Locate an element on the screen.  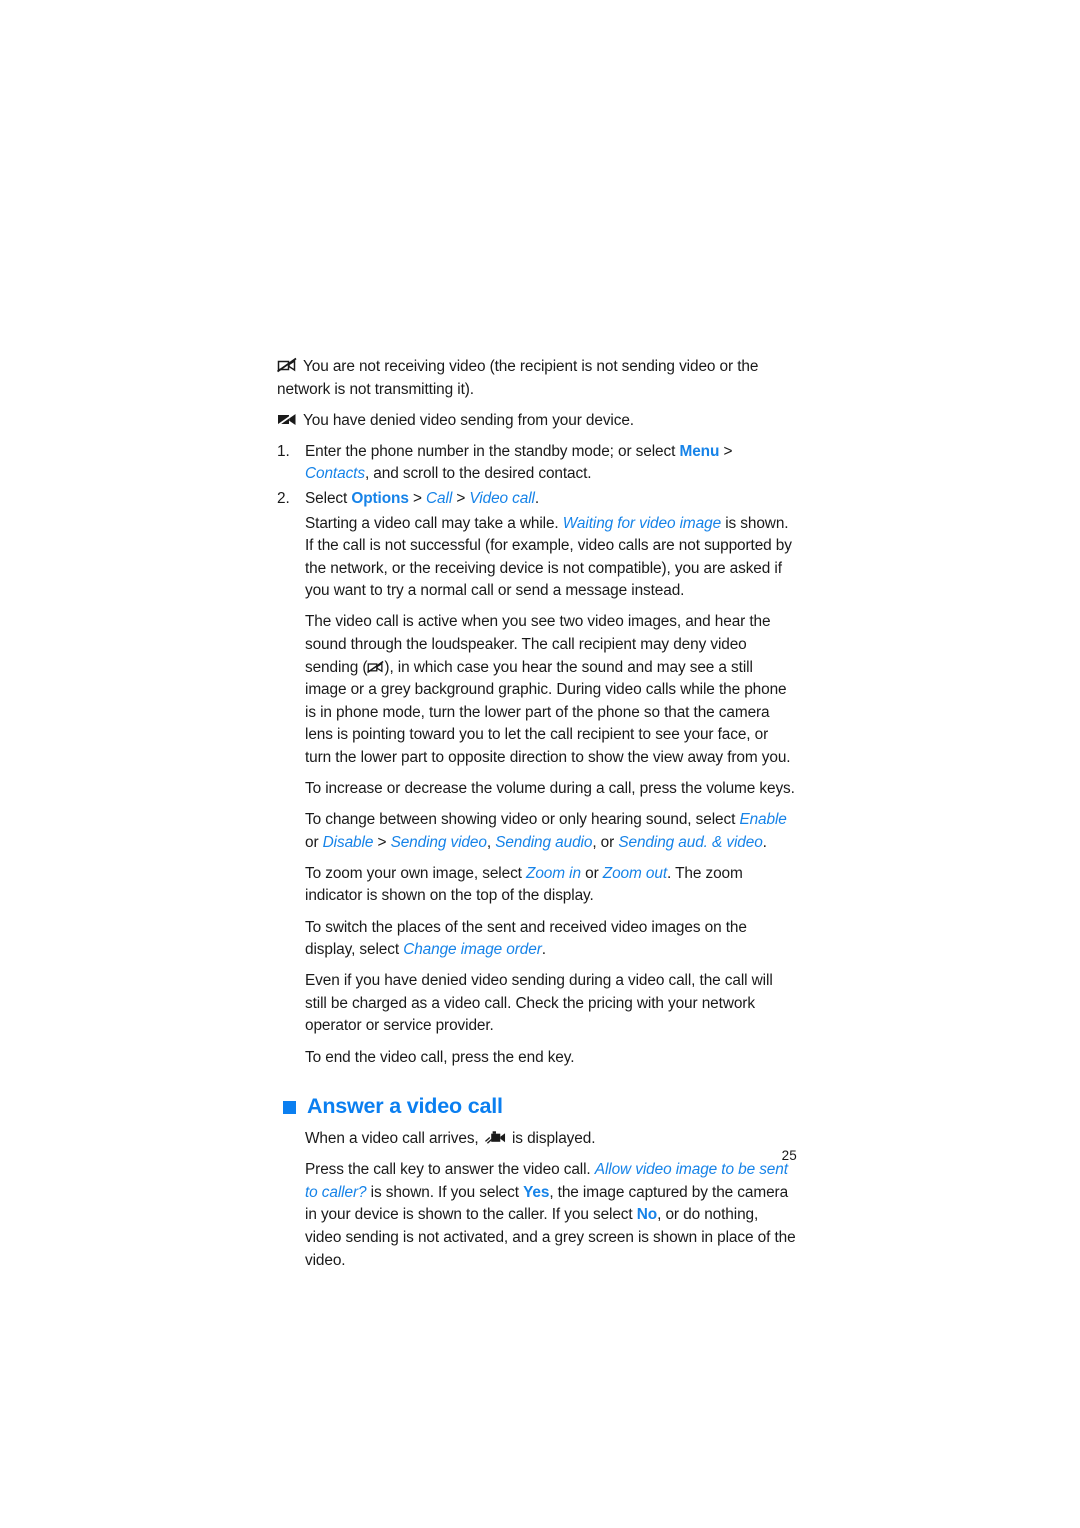
step-number: 2. is located at coordinates (283, 498).